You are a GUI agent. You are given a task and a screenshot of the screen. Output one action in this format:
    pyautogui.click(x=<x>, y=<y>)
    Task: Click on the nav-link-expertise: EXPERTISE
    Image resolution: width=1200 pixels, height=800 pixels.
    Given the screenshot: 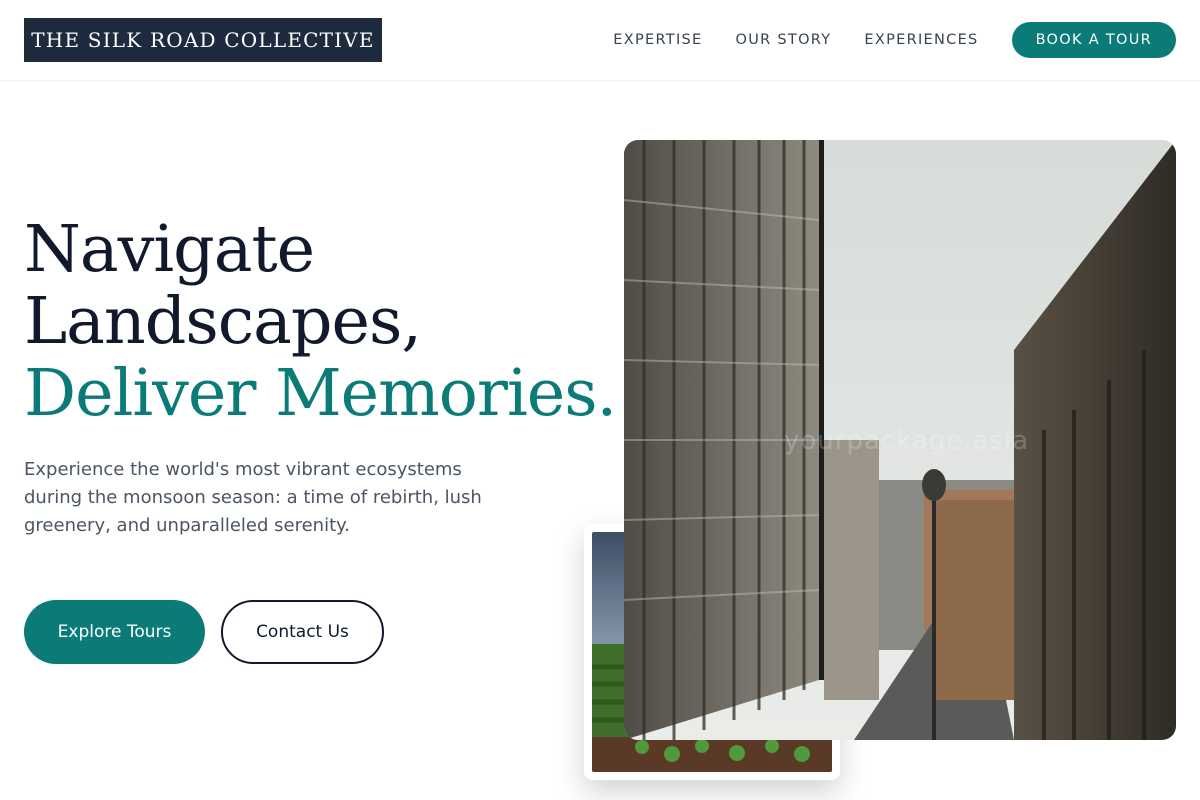 What is the action you would take?
    pyautogui.click(x=657, y=40)
    